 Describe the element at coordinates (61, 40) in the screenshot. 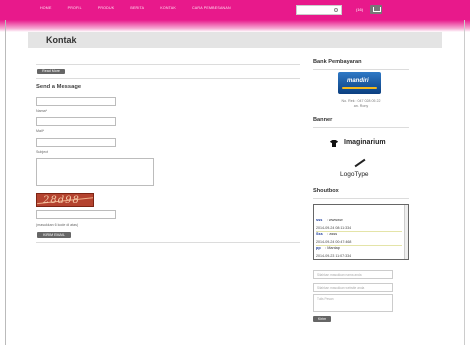

I see `page-title: Kontak` at that location.